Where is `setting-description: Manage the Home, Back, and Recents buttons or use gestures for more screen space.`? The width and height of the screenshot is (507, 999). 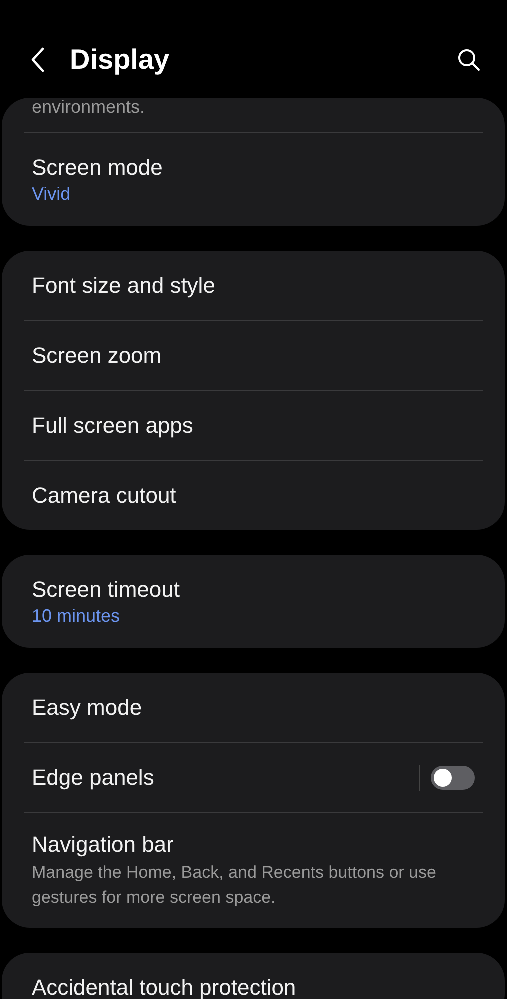
setting-description: Manage the Home, Back, and Recents buttons or use gestures for more screen space. is located at coordinates (235, 885).